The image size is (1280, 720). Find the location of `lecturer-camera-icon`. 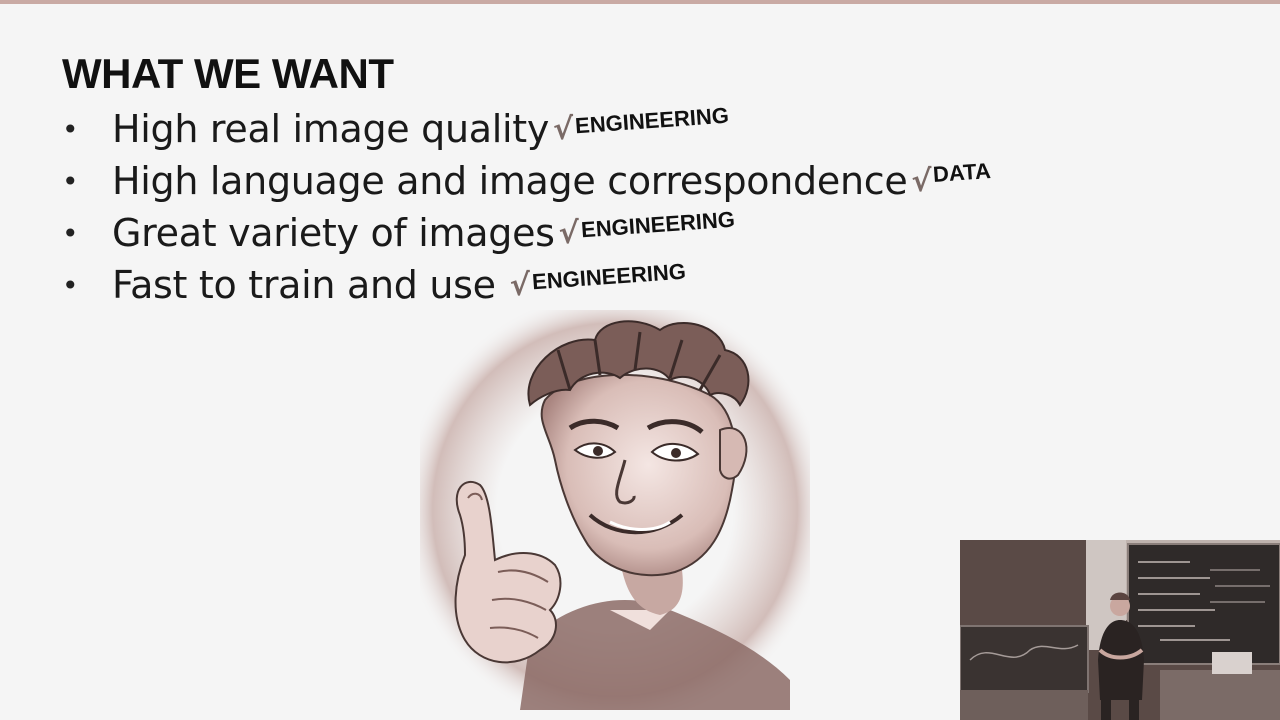

lecturer-camera-icon is located at coordinates (1120, 630).